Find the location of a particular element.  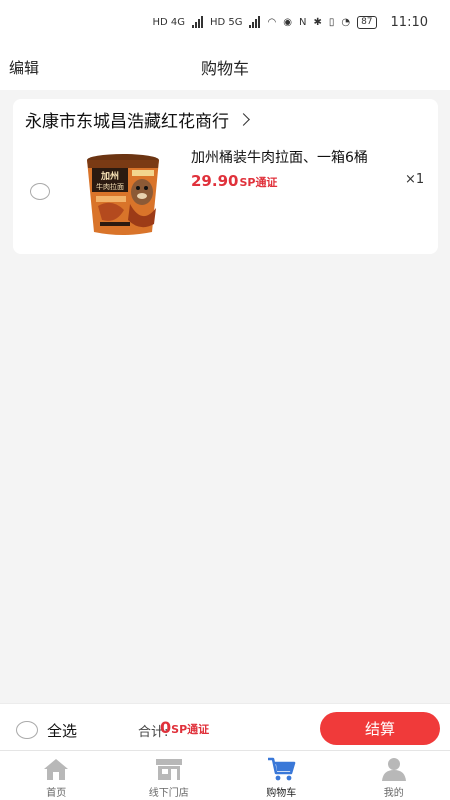

checkout-bar: 全选 合计: 0SP通证 结算 is located at coordinates (225, 726).